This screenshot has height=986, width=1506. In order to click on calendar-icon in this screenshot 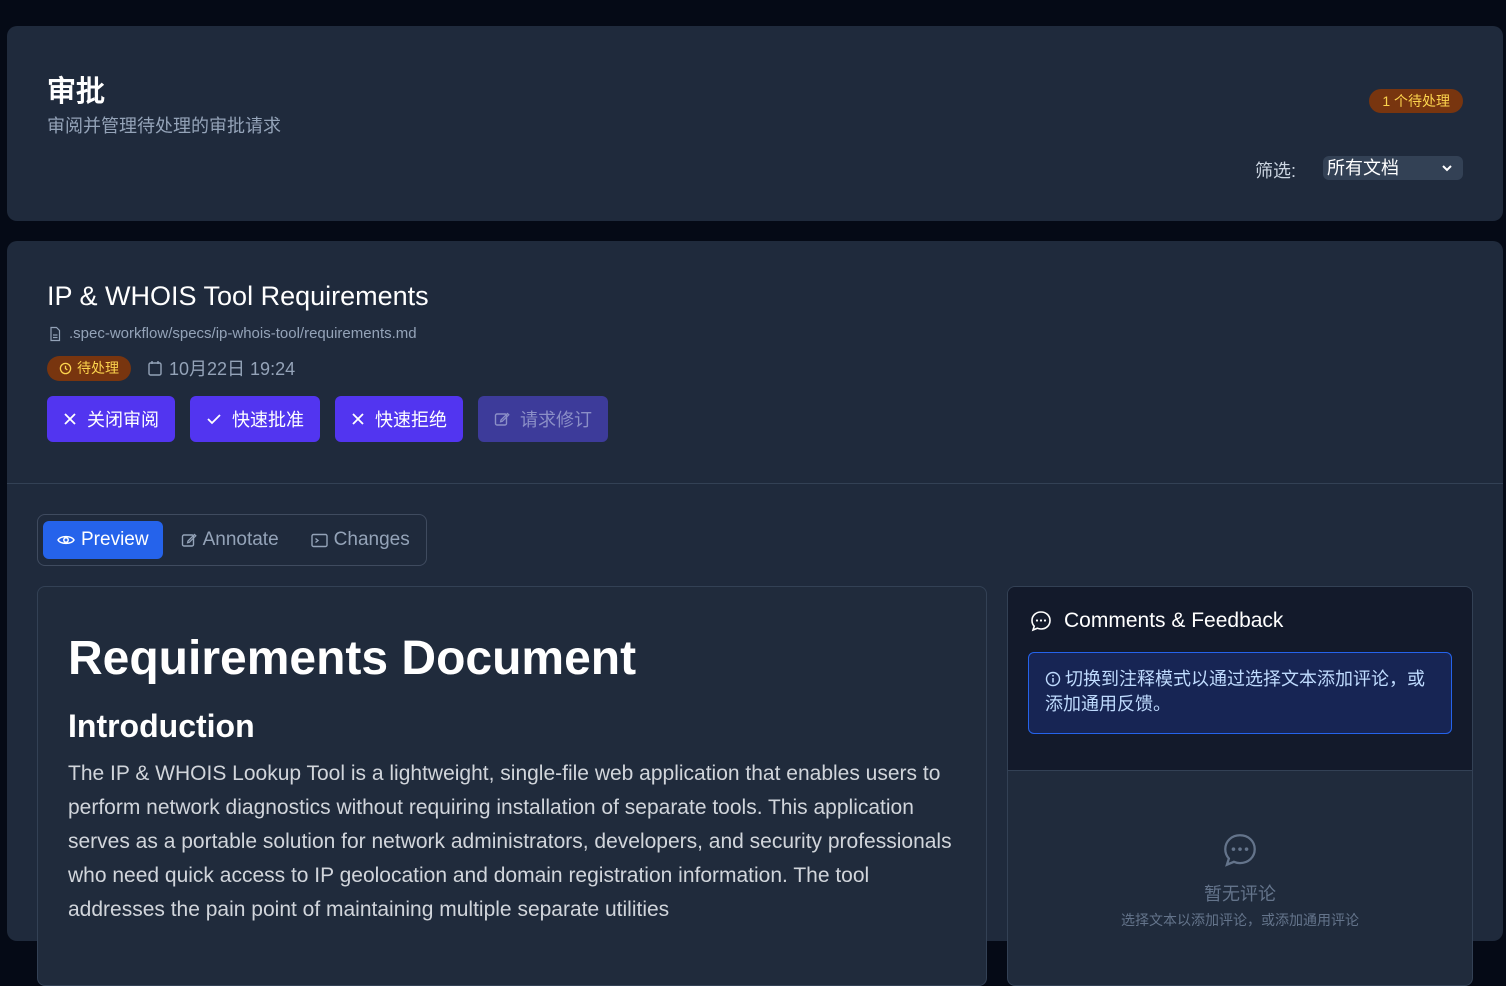, I will do `click(155, 368)`.